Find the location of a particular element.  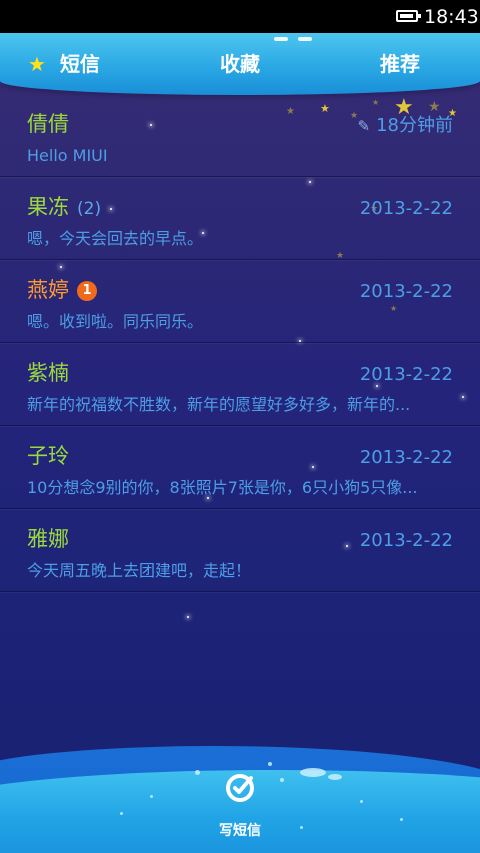

message-count: (2) is located at coordinates (89, 209).